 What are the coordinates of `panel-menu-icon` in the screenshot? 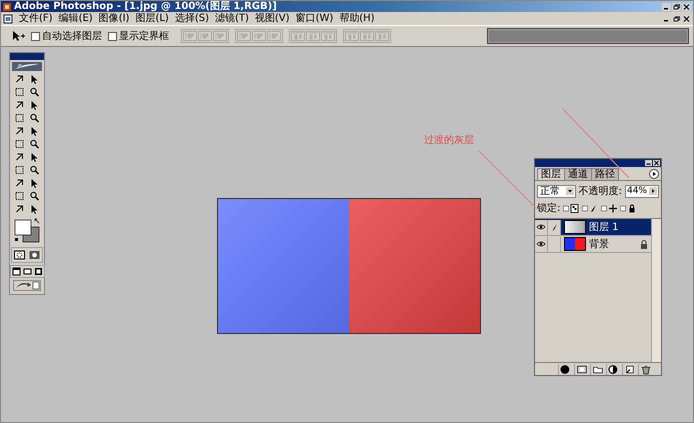 It's located at (654, 174).